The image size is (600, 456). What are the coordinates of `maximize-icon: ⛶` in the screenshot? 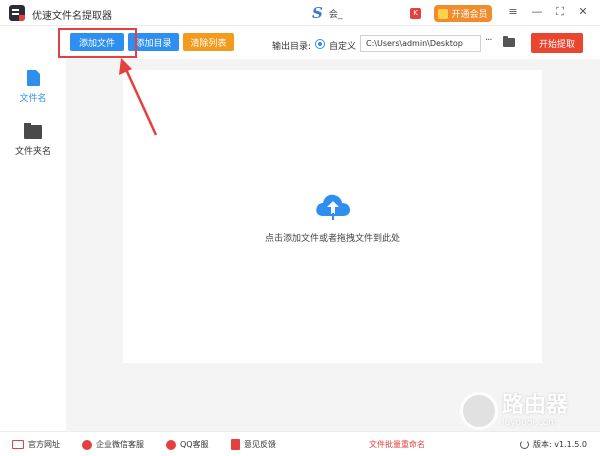 It's located at (560, 12).